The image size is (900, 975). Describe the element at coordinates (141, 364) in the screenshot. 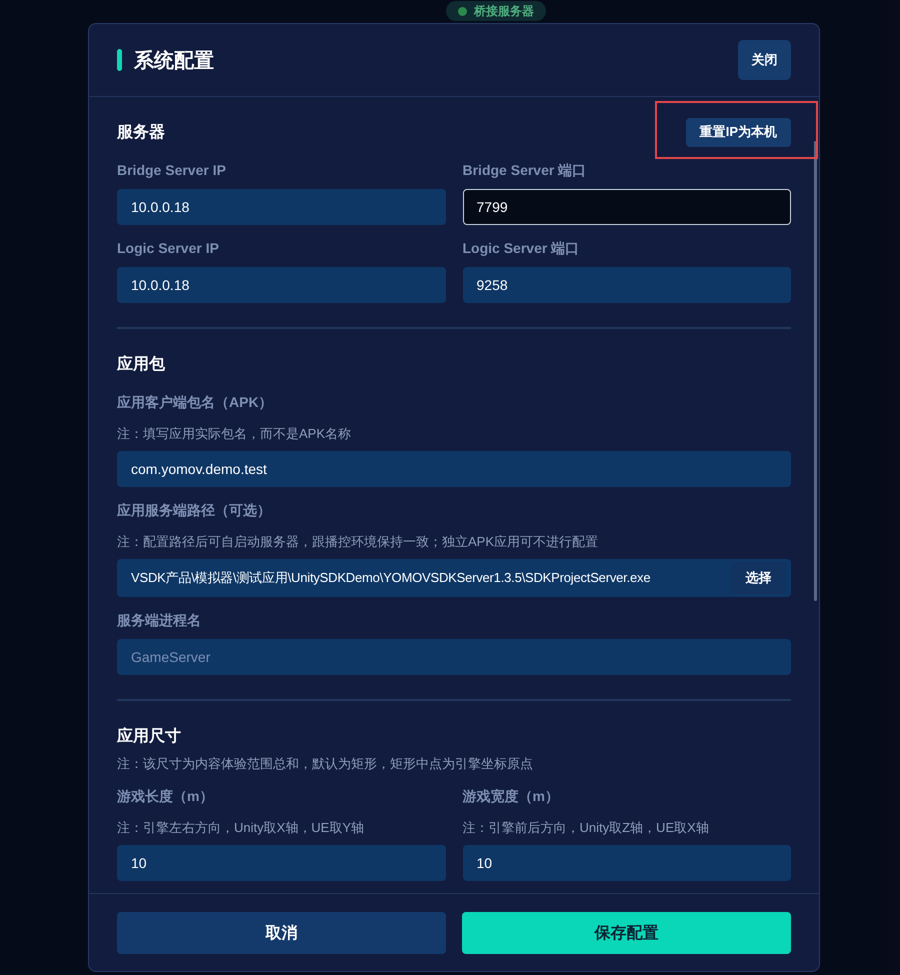

I see `section-title: 应用包` at that location.